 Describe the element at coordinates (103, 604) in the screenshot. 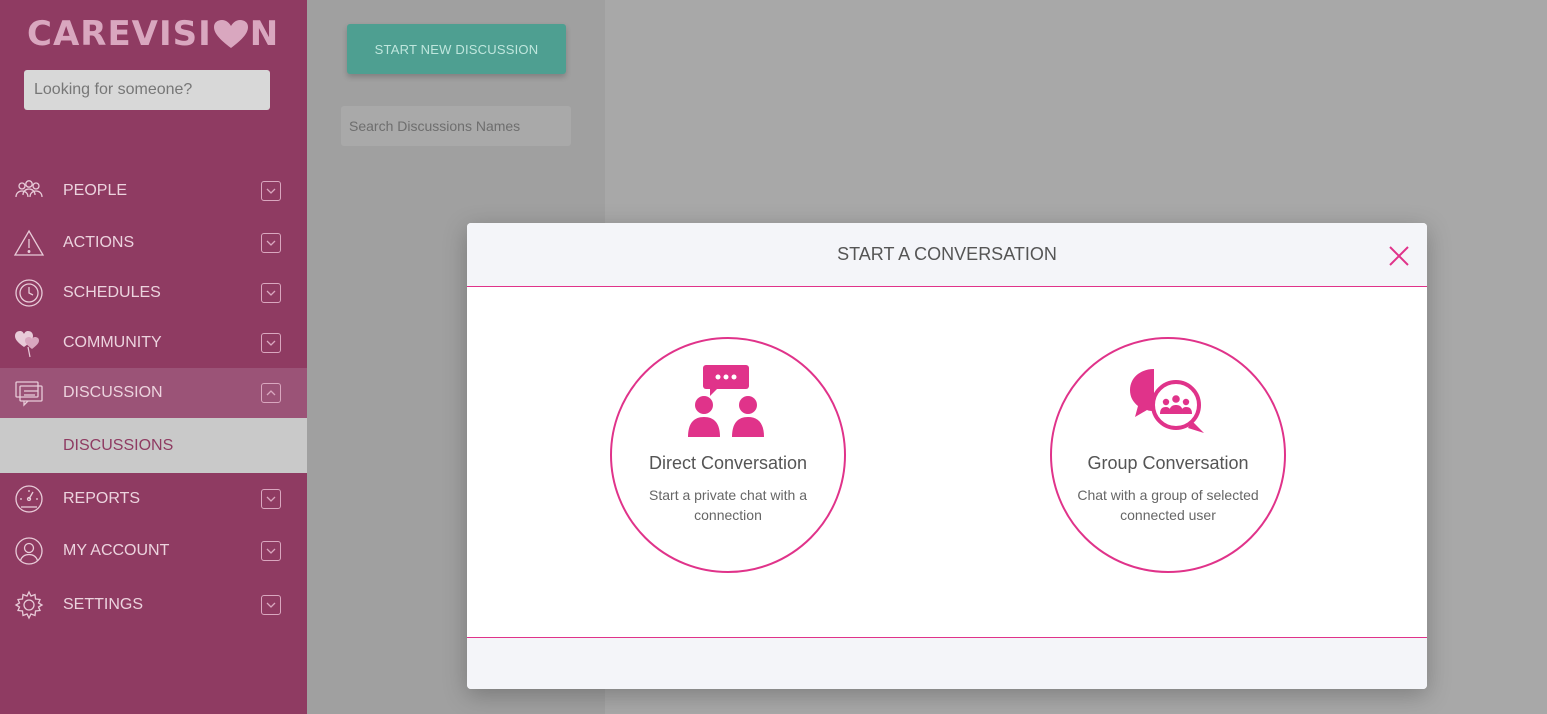

I see `sidebar-item-label: SETTINGS` at that location.